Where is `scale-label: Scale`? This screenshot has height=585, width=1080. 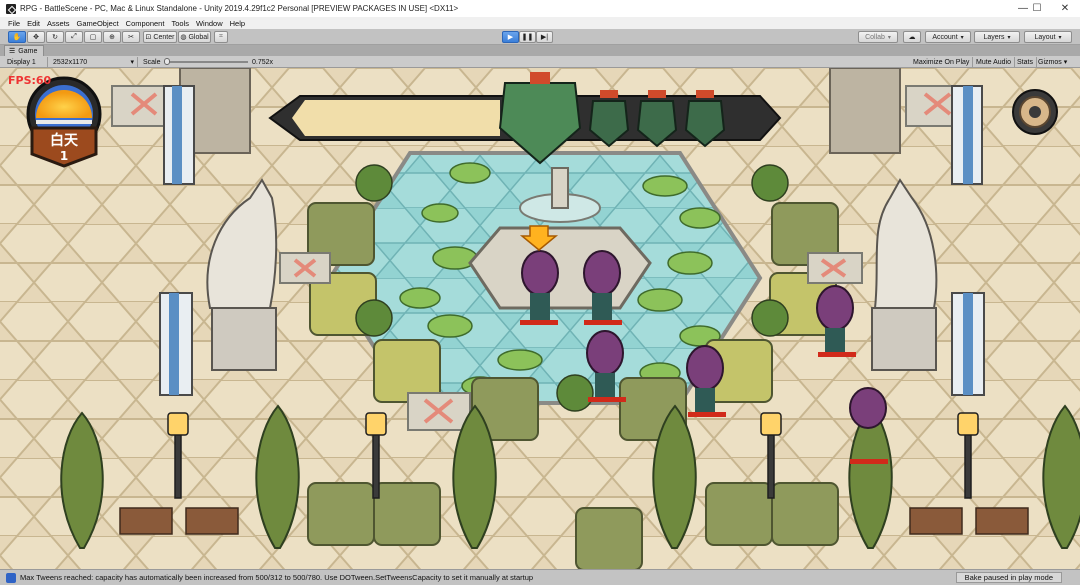
scale-label: Scale is located at coordinates (152, 62).